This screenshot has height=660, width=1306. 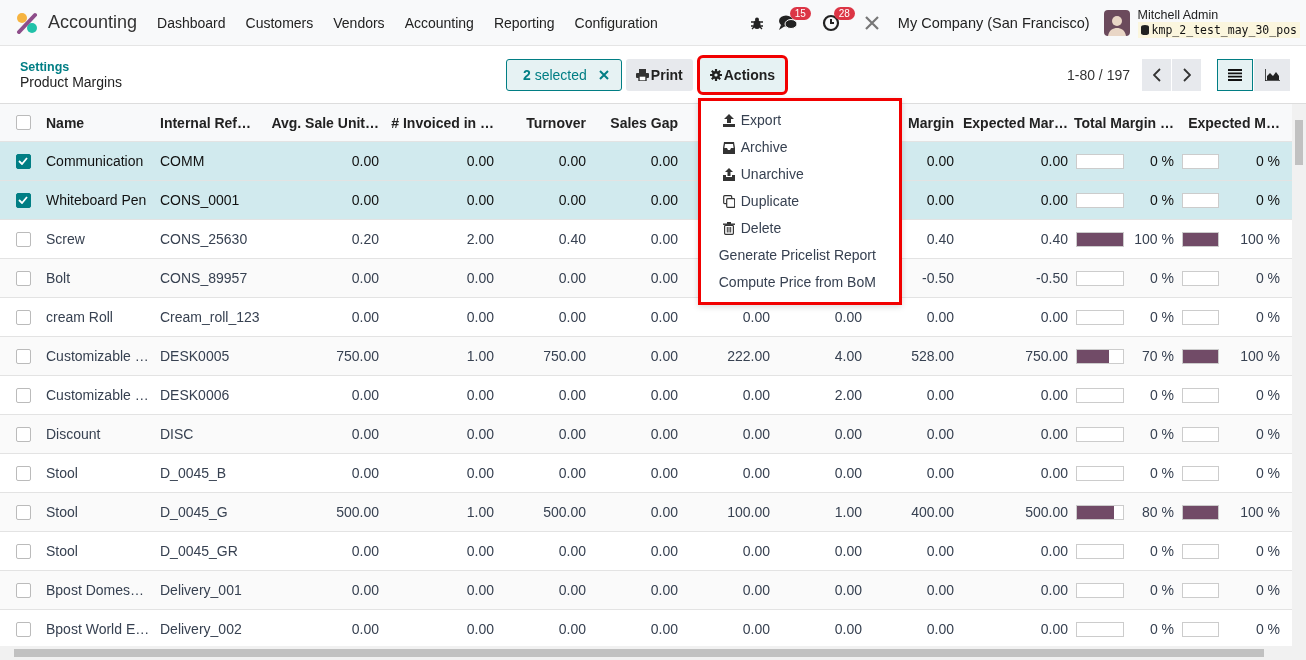 What do you see at coordinates (844, 13) in the screenshot?
I see `count-badge: 28` at bounding box center [844, 13].